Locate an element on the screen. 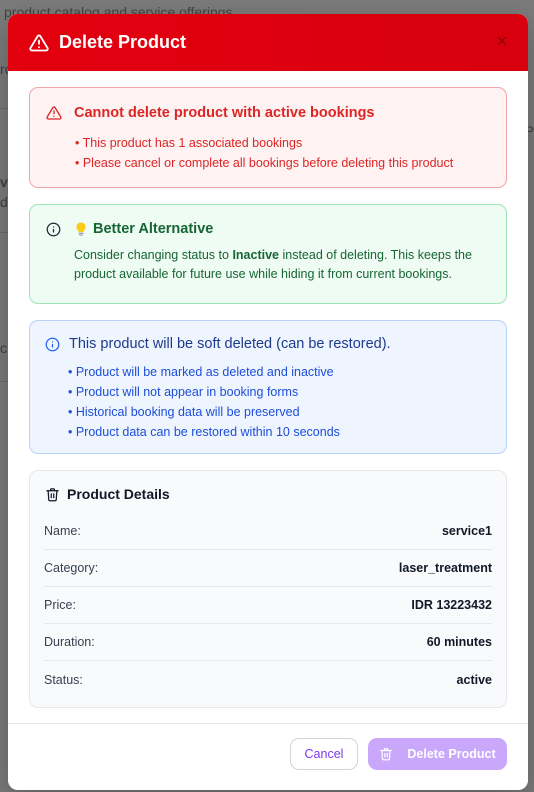 The image size is (534, 792). detail-value: IDR 13223432 is located at coordinates (451, 605).